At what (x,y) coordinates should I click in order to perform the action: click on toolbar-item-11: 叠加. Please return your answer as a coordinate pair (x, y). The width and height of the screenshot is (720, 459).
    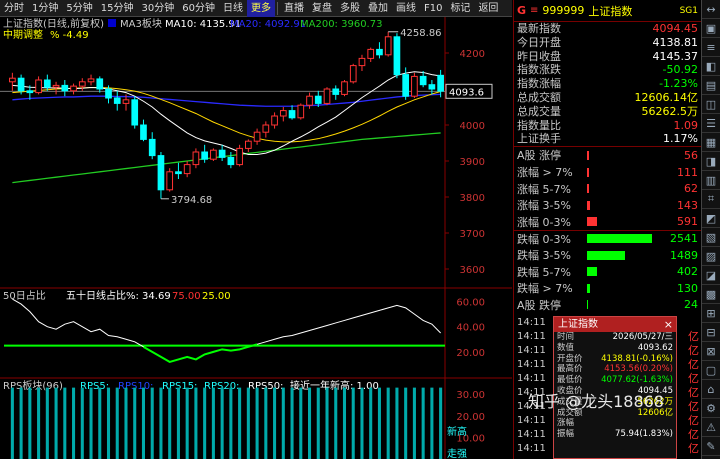
    Looking at the image, I should click on (378, 8).